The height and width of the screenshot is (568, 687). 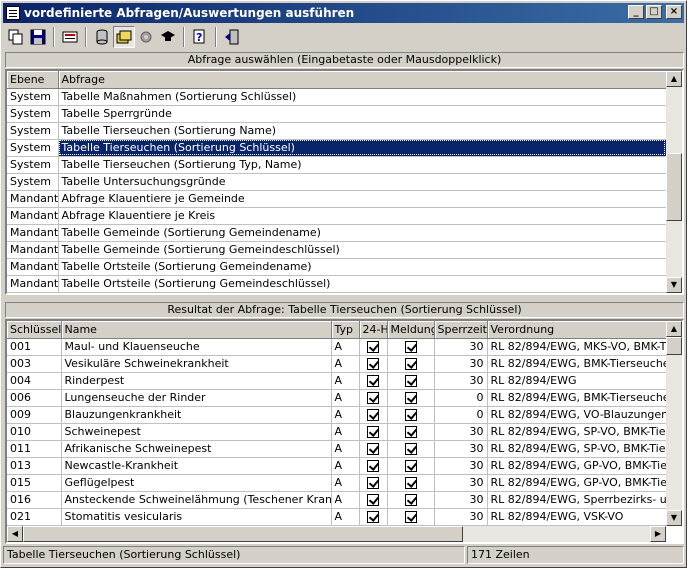 I want to click on result-horizontal-scrollbar: ◀ ▶, so click(x=336, y=534).